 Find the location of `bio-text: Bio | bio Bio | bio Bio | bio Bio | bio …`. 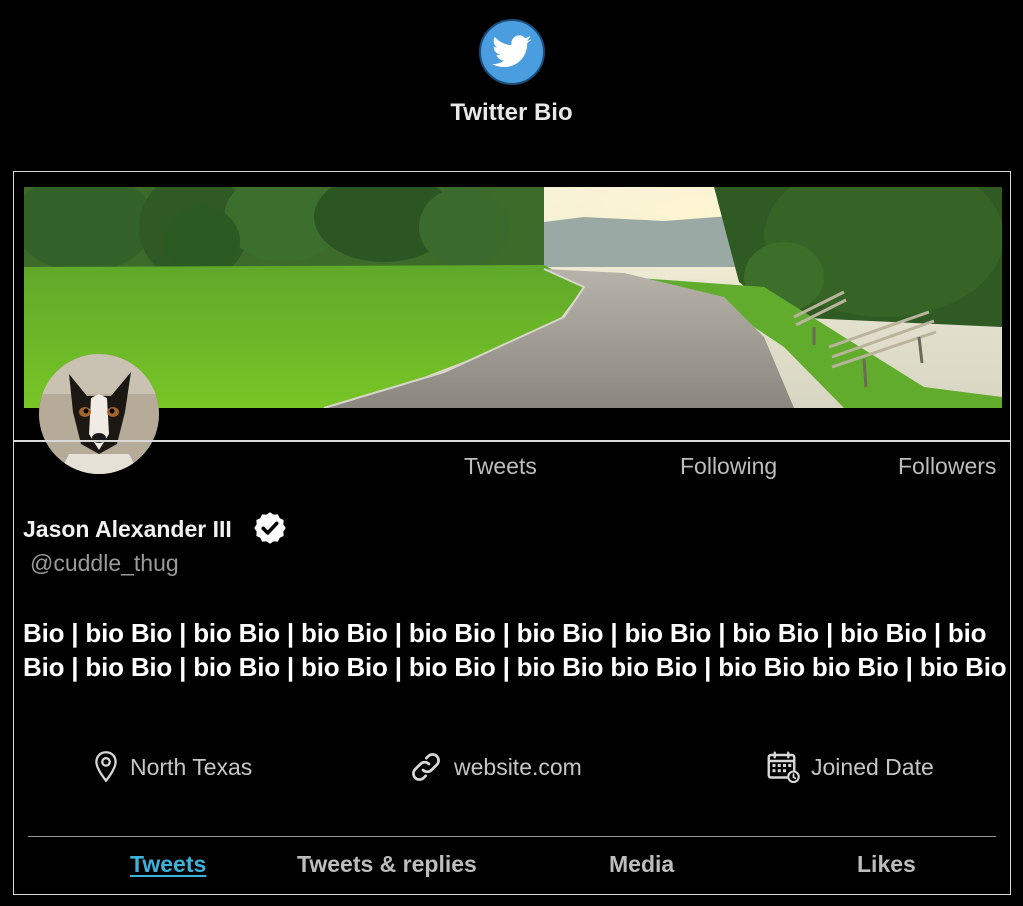

bio-text: Bio | bio Bio | bio Bio | bio Bio | bio … is located at coordinates (515, 650).